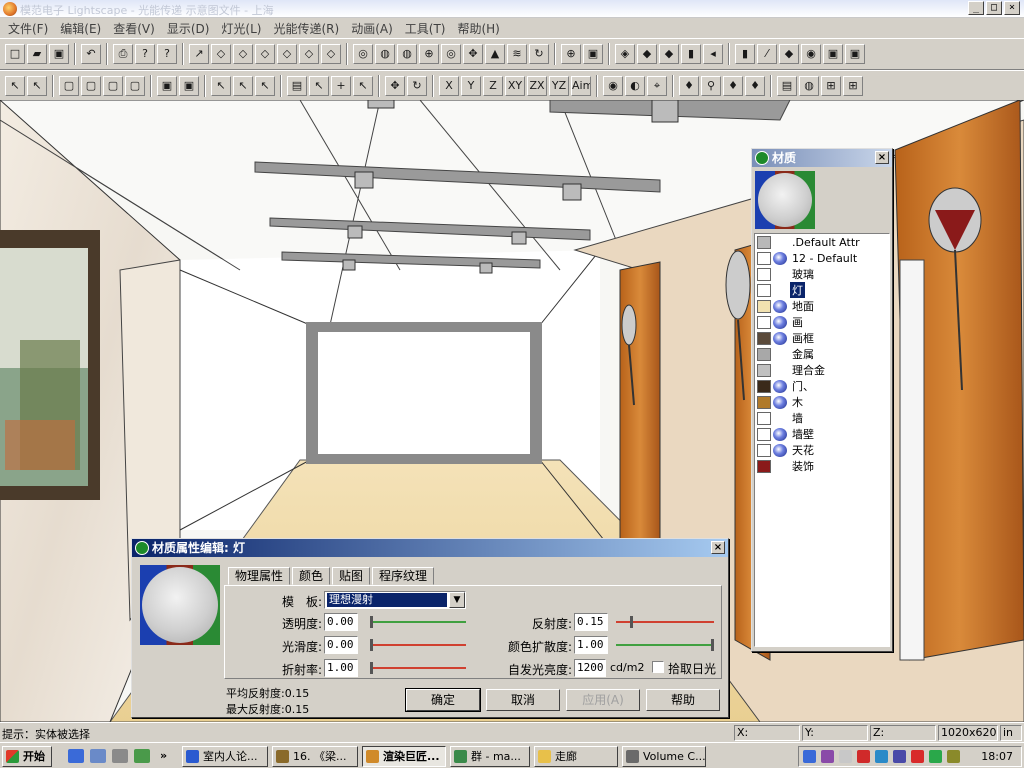 The width and height of the screenshot is (1024, 768). What do you see at coordinates (76, 756) in the screenshot?
I see `ie-icon` at bounding box center [76, 756].